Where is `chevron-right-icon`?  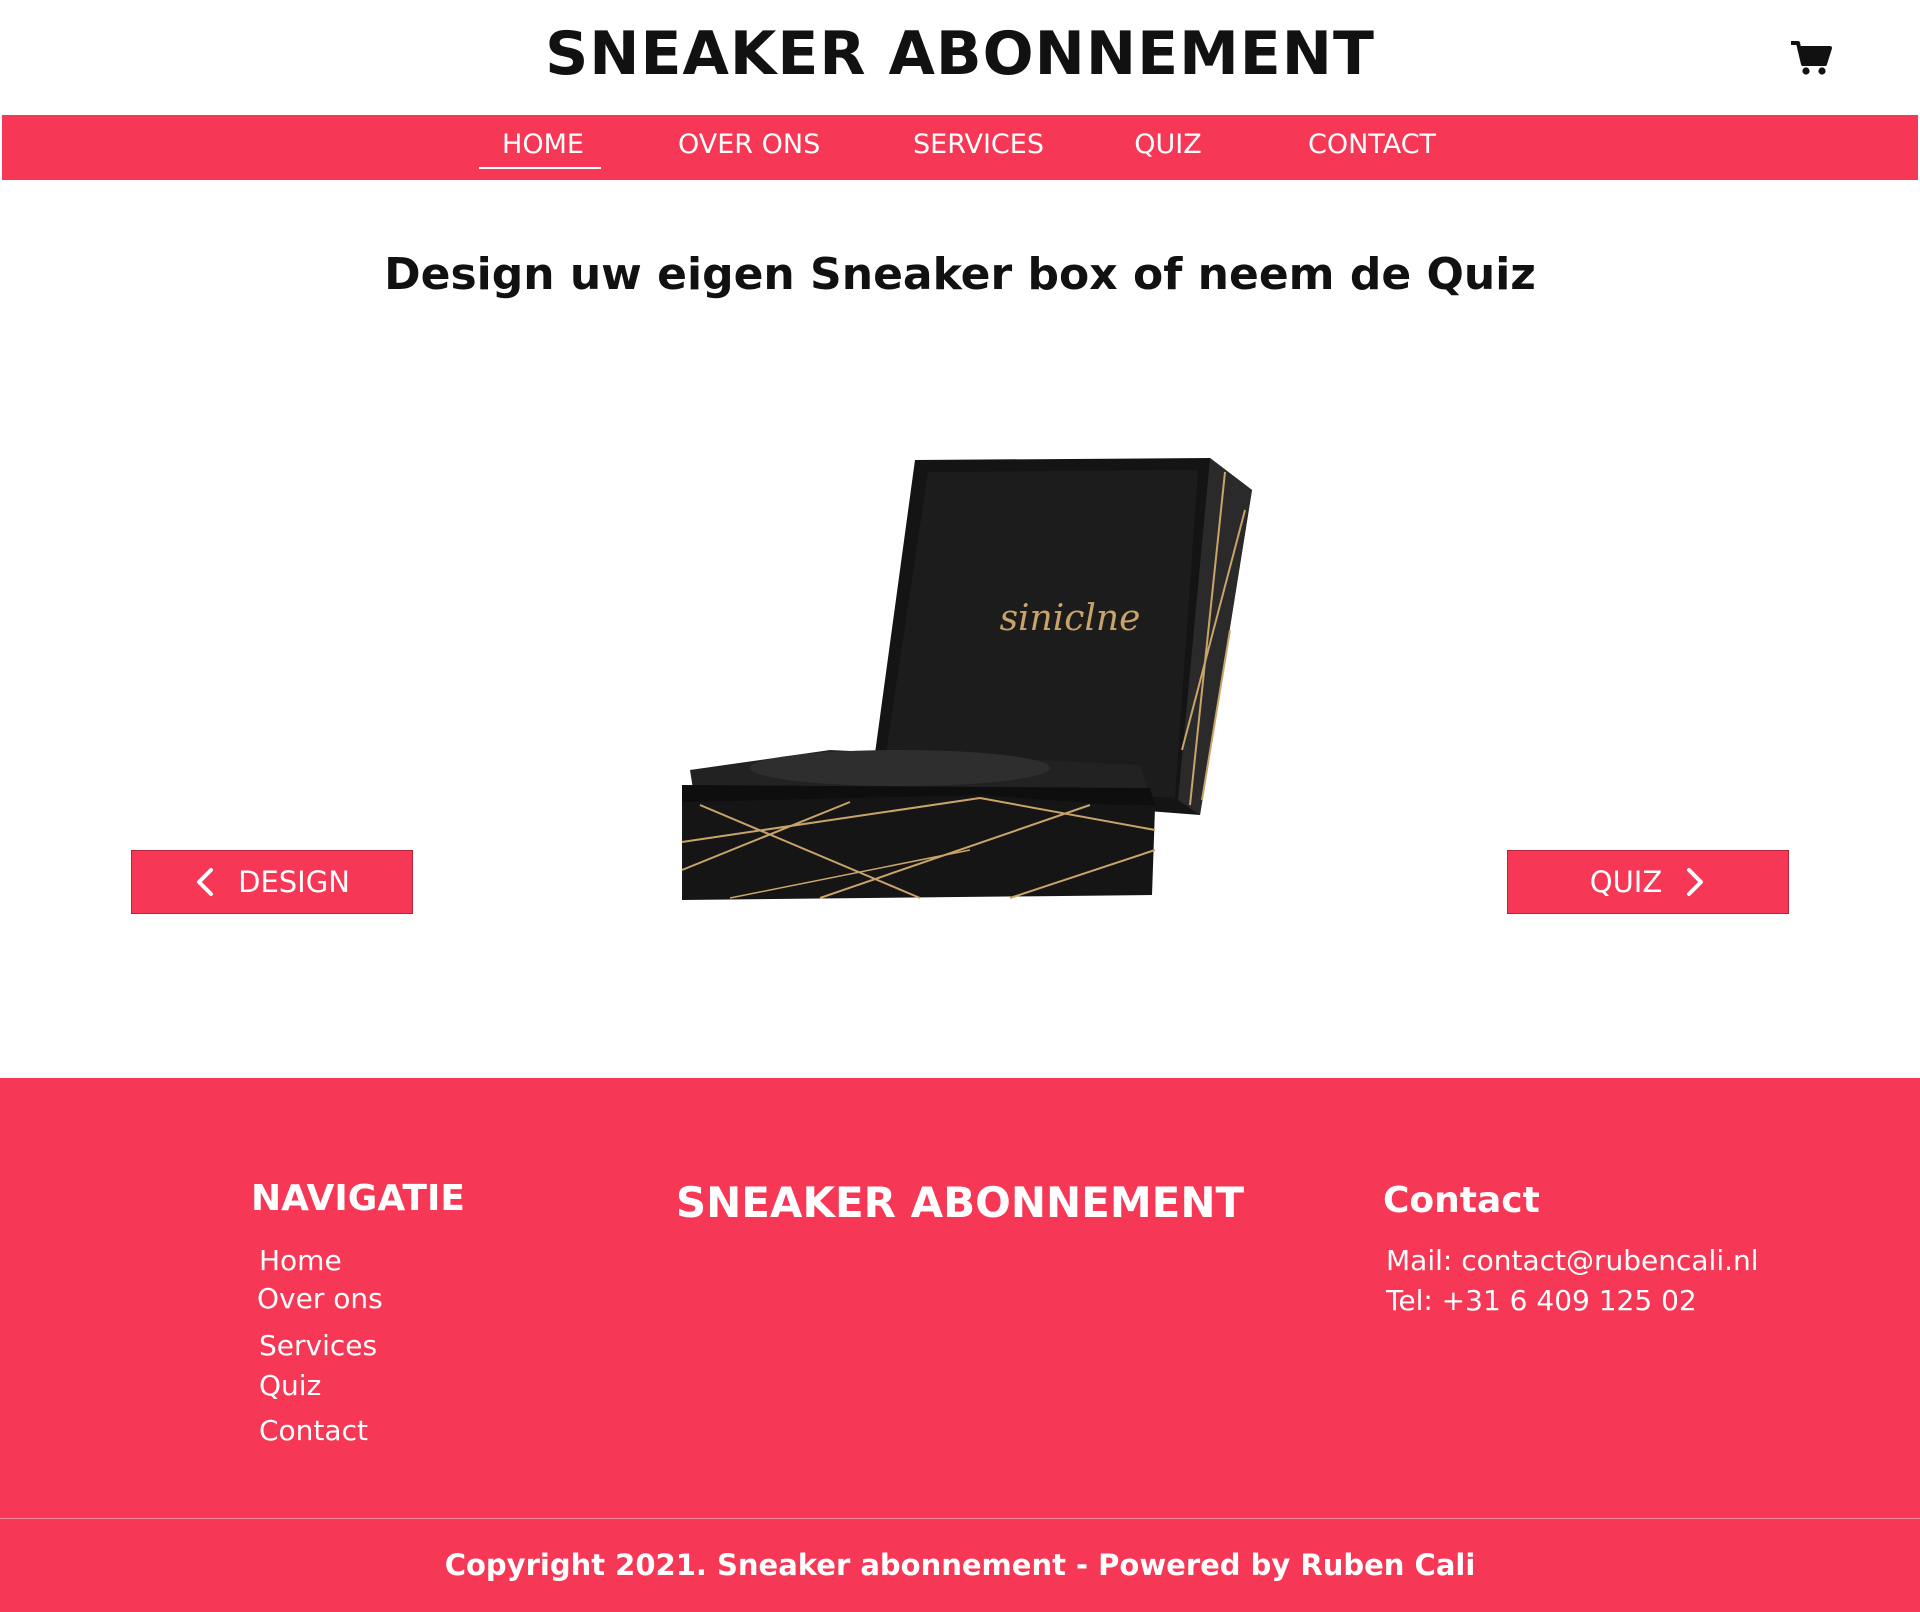 chevron-right-icon is located at coordinates (1695, 882).